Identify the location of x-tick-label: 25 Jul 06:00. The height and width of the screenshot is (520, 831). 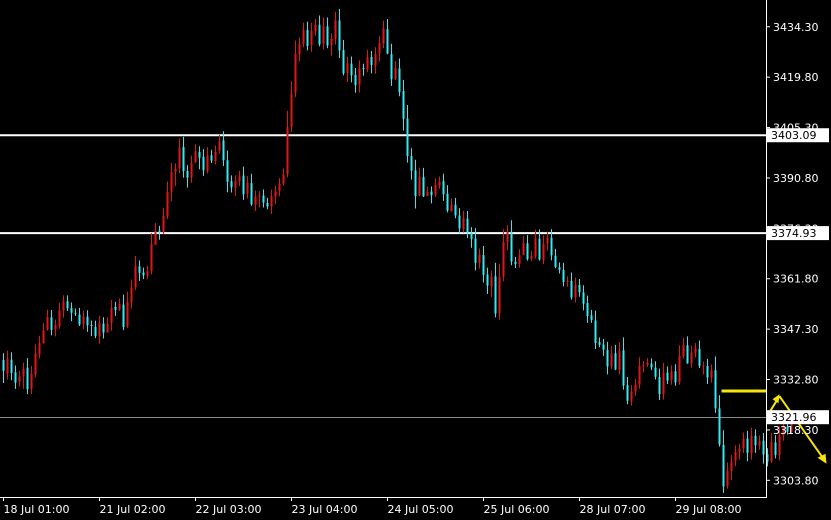
(517, 509).